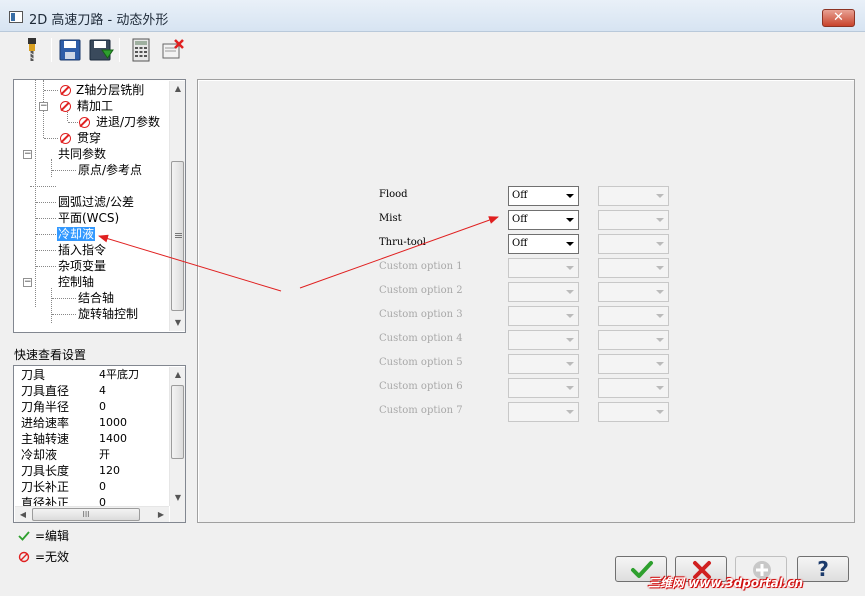 This screenshot has width=865, height=596. I want to click on save-icon, so click(70, 50).